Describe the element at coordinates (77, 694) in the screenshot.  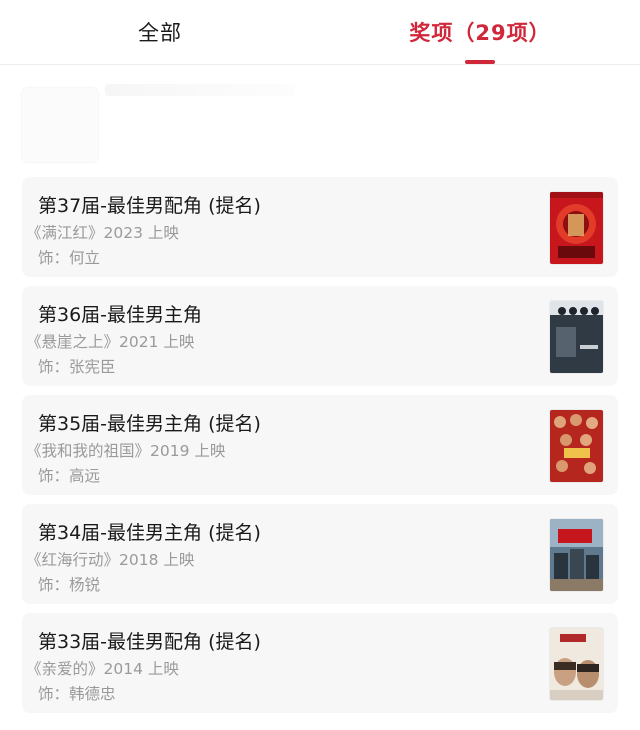
I see `award-role: 饰：韩德忠` at that location.